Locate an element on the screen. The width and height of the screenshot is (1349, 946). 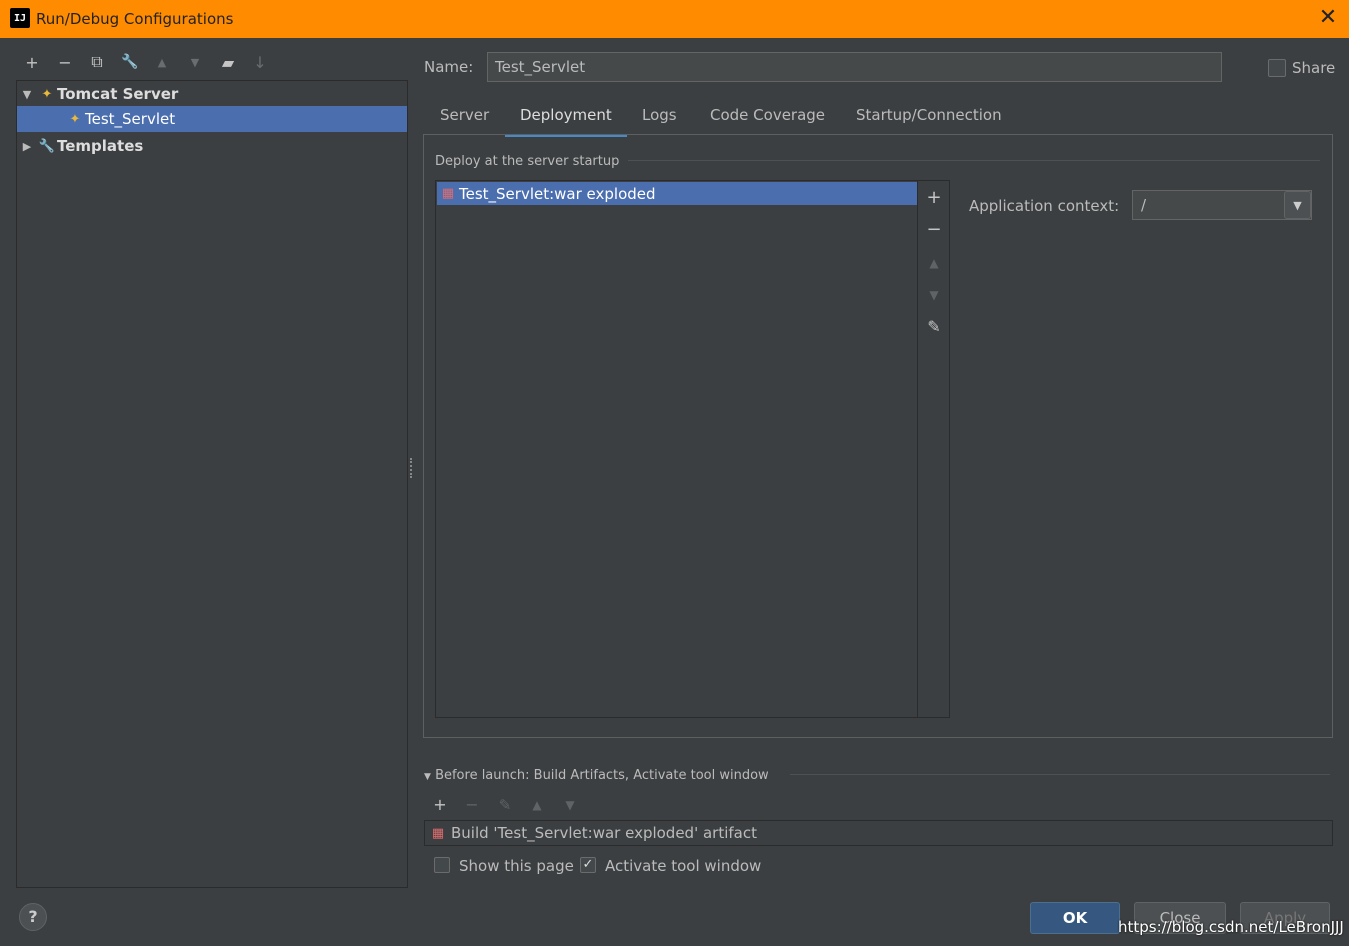
move-up-button: ▲ is located at coordinates (162, 62).